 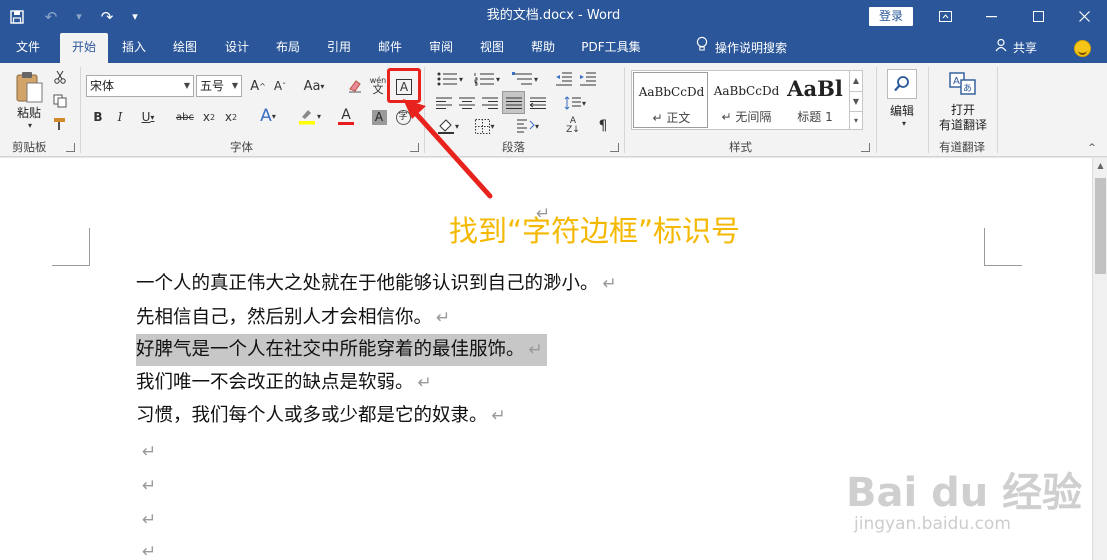 What do you see at coordinates (603, 126) in the screenshot?
I see `show-marks-icon: ¶` at bounding box center [603, 126].